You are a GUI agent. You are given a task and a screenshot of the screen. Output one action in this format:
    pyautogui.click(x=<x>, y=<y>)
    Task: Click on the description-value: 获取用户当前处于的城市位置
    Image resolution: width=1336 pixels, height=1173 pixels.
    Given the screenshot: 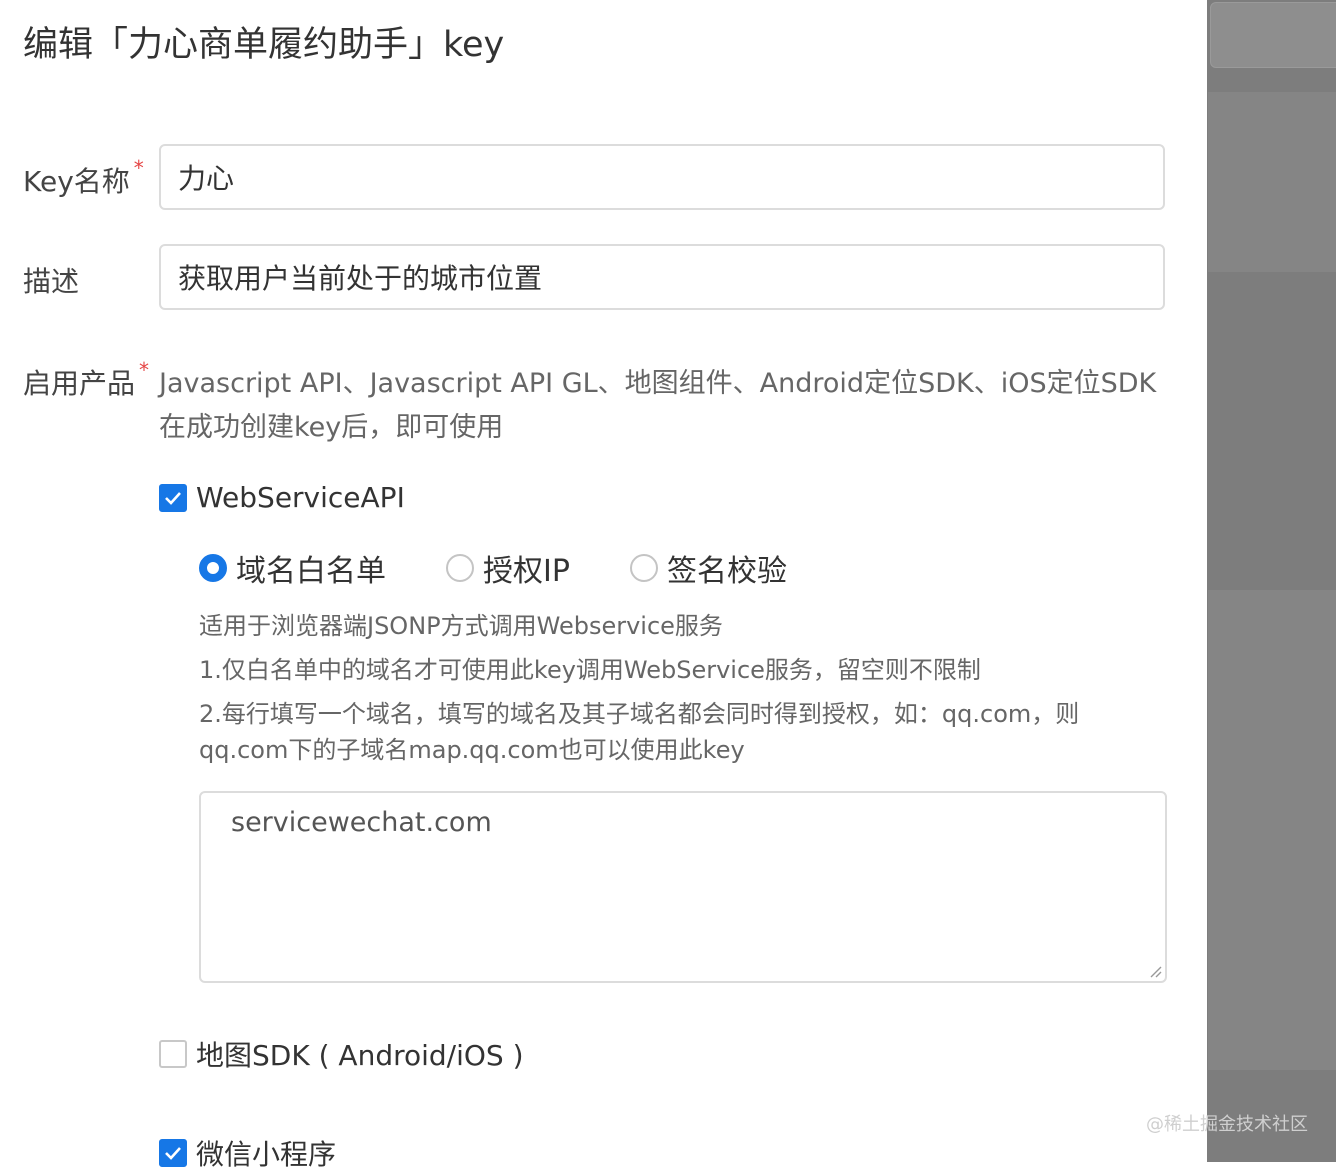 What is the action you would take?
    pyautogui.click(x=360, y=278)
    